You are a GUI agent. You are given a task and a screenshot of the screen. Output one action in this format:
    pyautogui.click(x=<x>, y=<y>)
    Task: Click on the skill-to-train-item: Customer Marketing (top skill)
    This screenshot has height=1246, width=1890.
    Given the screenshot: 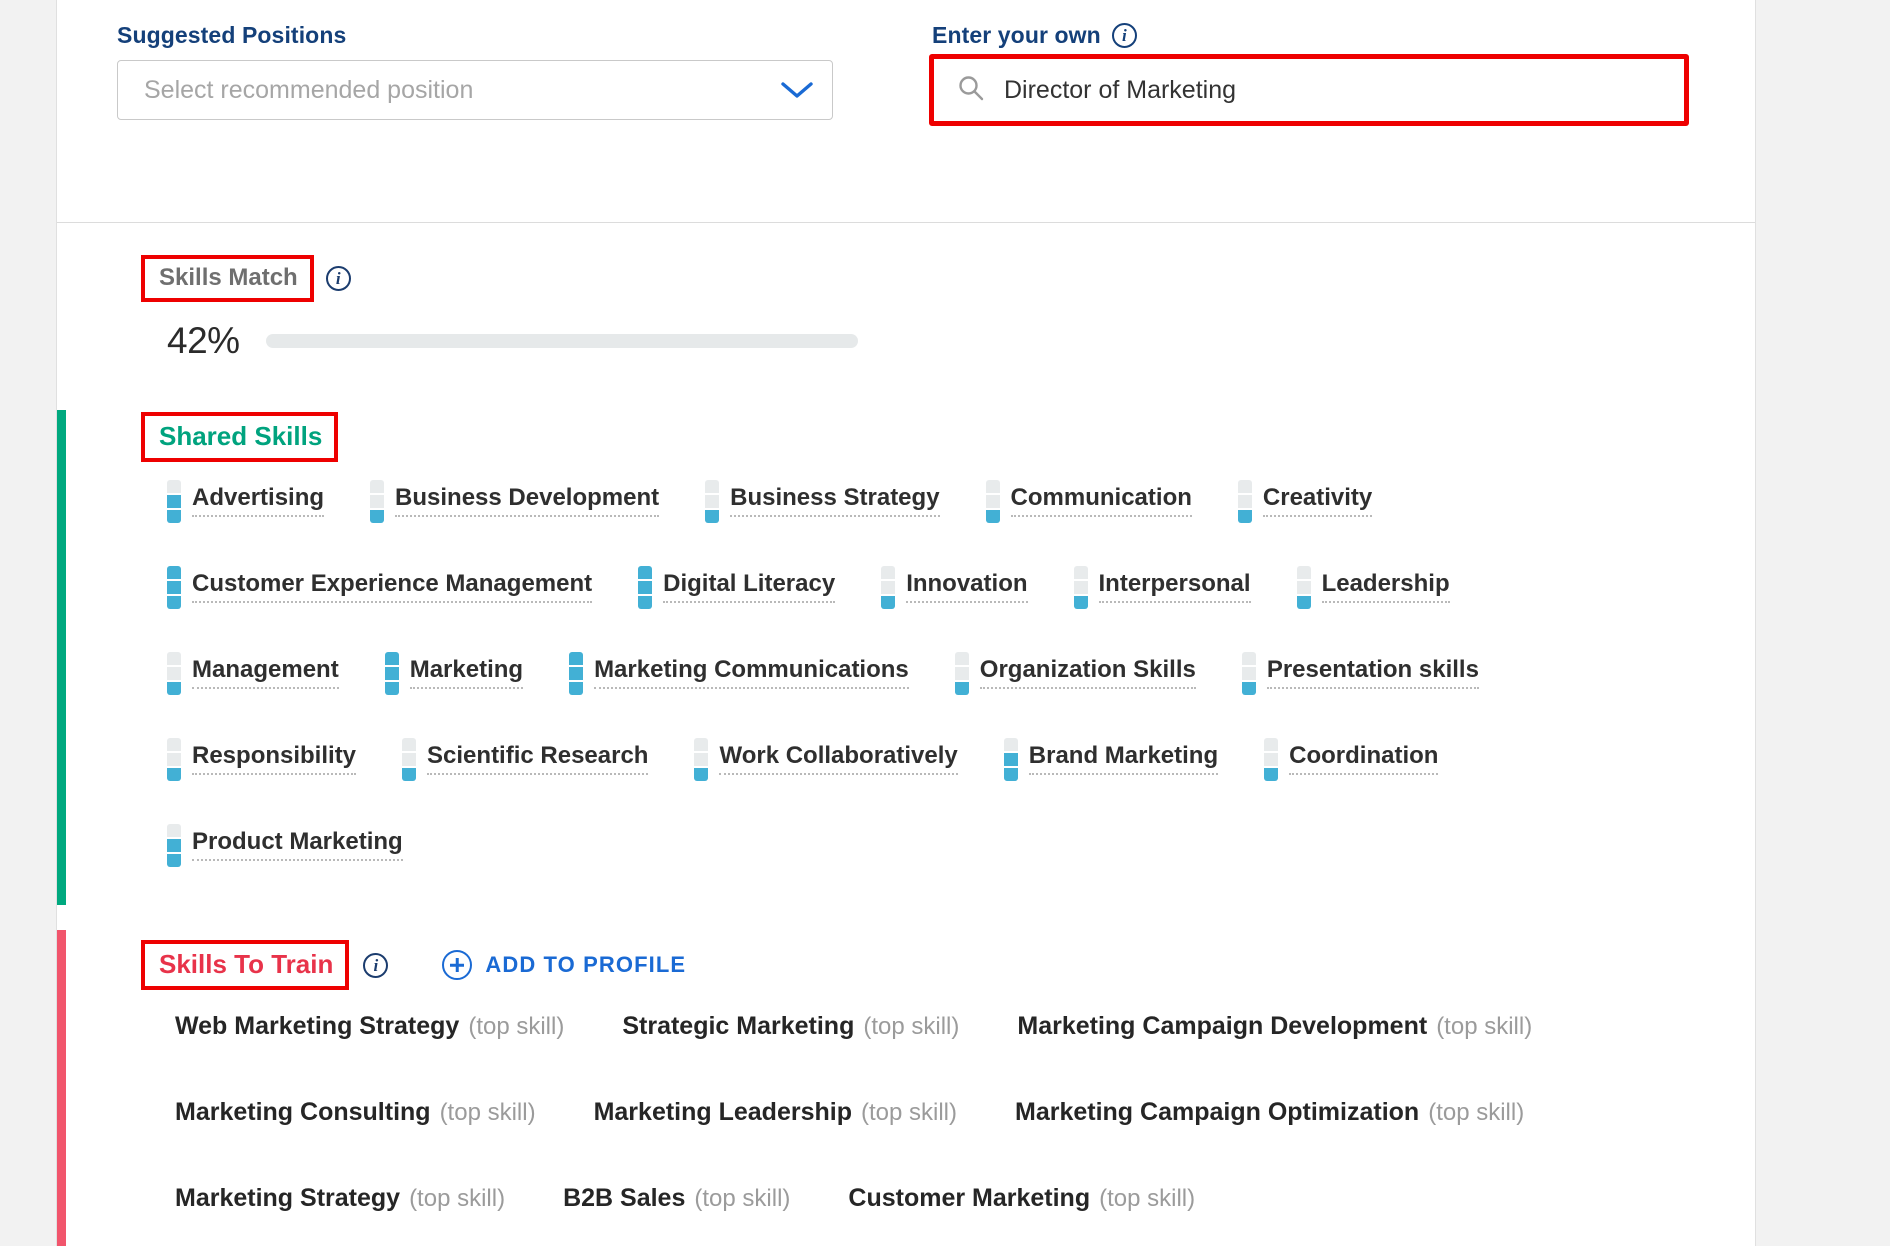 What is the action you would take?
    pyautogui.click(x=1021, y=1198)
    